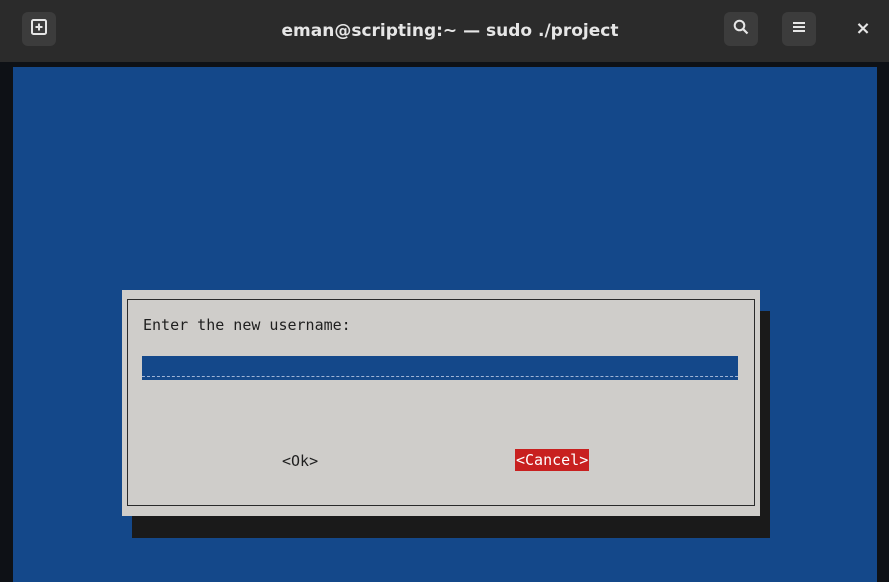 This screenshot has height=582, width=889. What do you see at coordinates (440, 368) in the screenshot?
I see `username-input` at bounding box center [440, 368].